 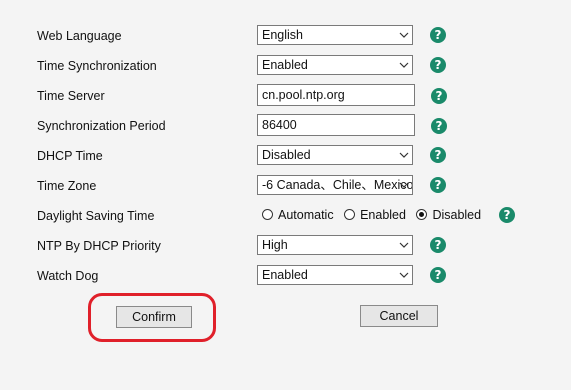 What do you see at coordinates (335, 275) in the screenshot?
I see `watch-dog-select: Enabled` at bounding box center [335, 275].